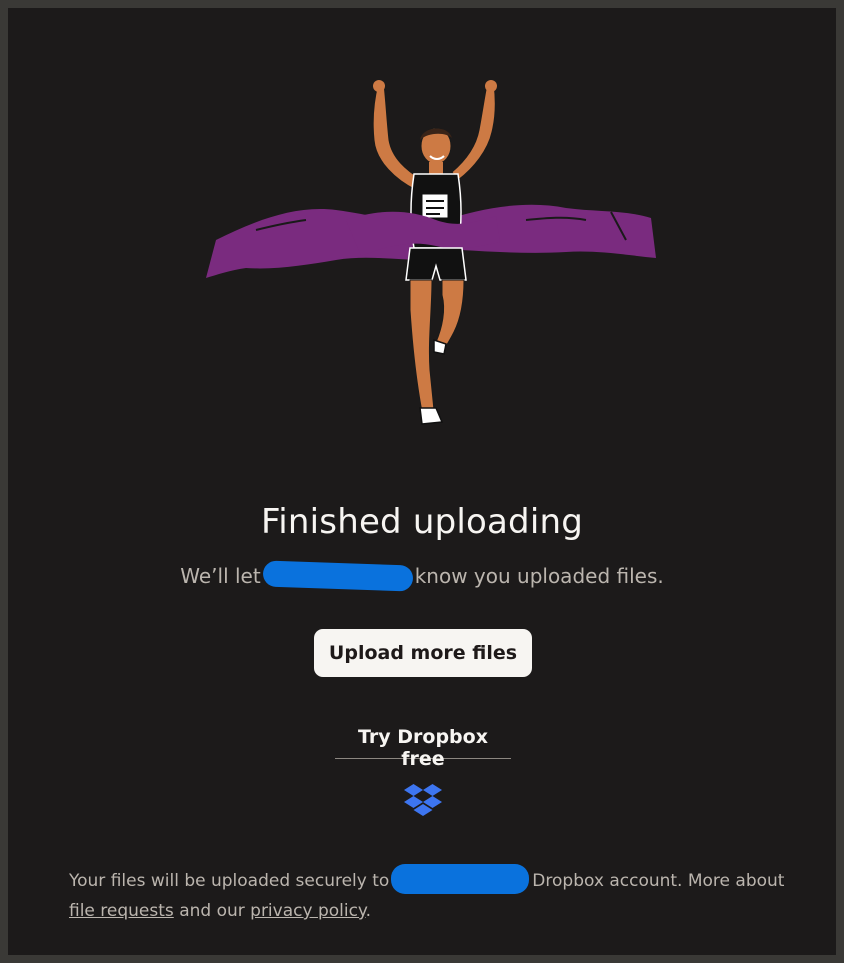 Image resolution: width=844 pixels, height=963 pixels. What do you see at coordinates (307, 911) in the screenshot?
I see `privacy-policy-link: privacy policy` at bounding box center [307, 911].